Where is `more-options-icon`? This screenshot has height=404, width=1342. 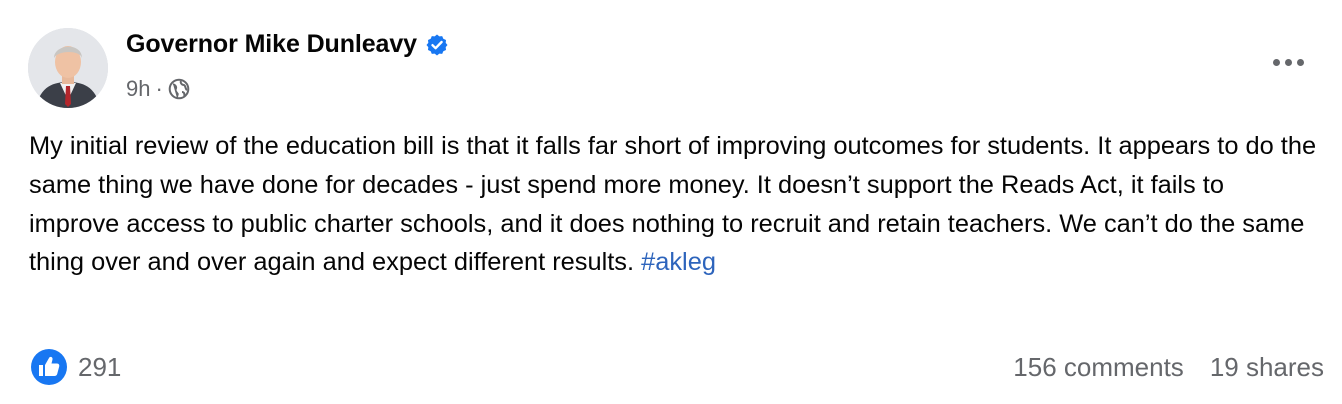 more-options-icon is located at coordinates (1288, 62).